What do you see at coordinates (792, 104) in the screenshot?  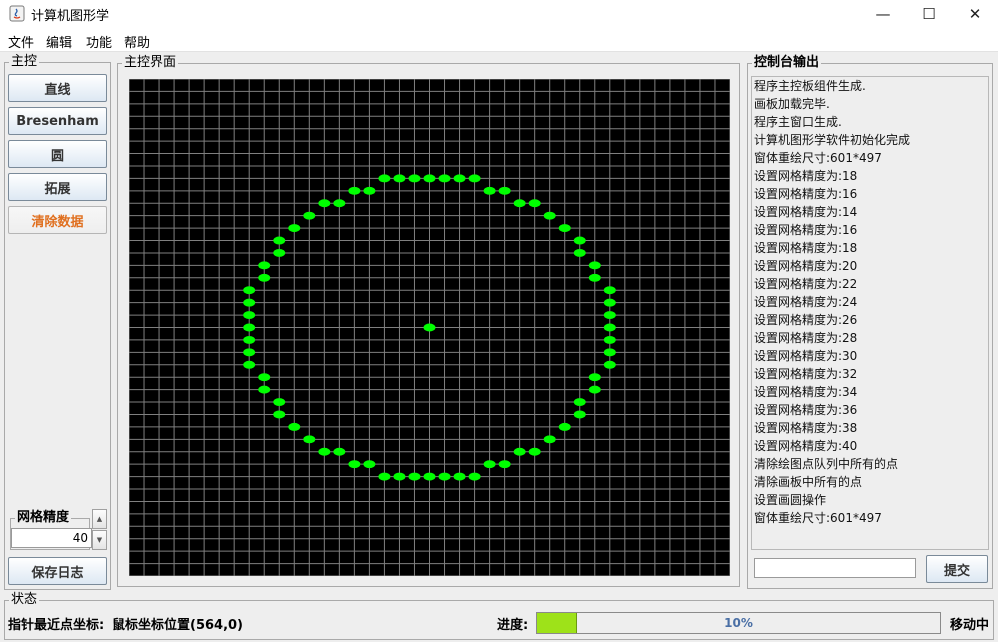 I see `console-line: 画板加载完毕.` at bounding box center [792, 104].